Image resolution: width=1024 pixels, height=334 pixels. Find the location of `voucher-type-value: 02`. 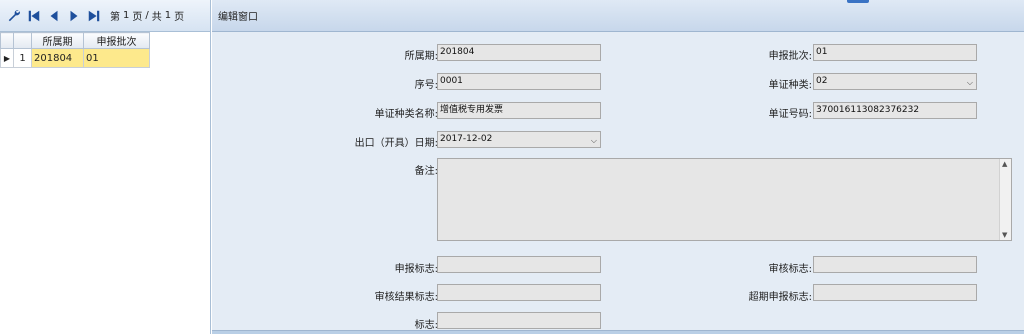

voucher-type-value: 02 is located at coordinates (822, 81).